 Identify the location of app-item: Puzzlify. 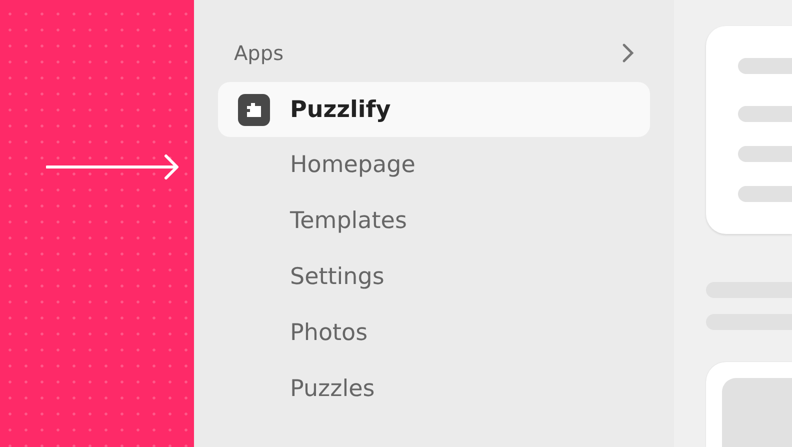
(434, 109).